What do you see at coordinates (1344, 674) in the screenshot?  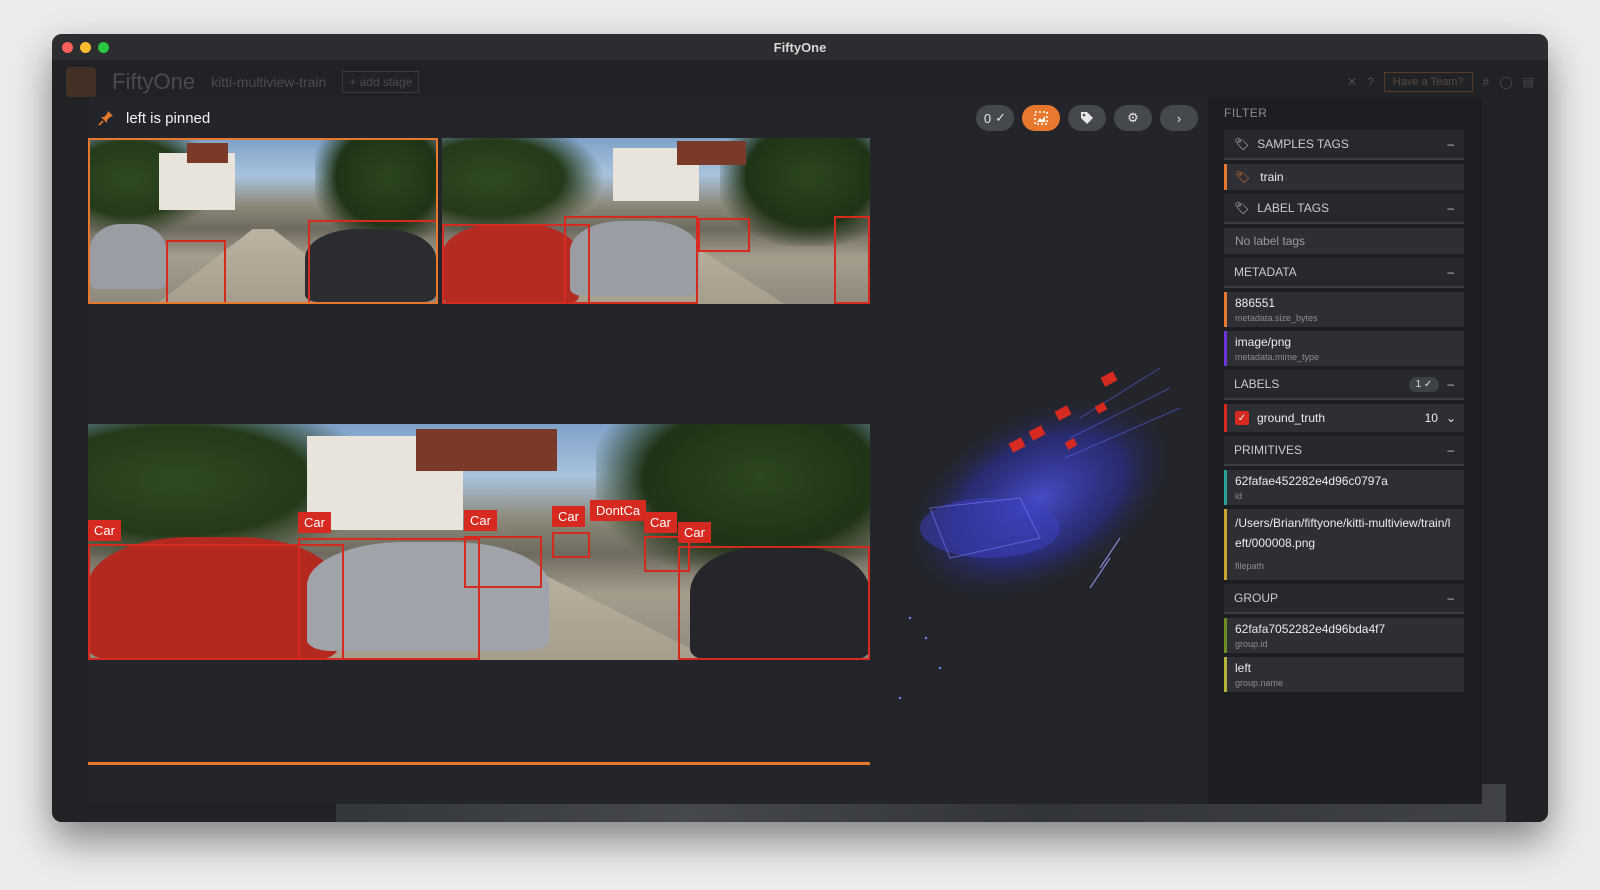 I see `group-name-field: left group.name` at bounding box center [1344, 674].